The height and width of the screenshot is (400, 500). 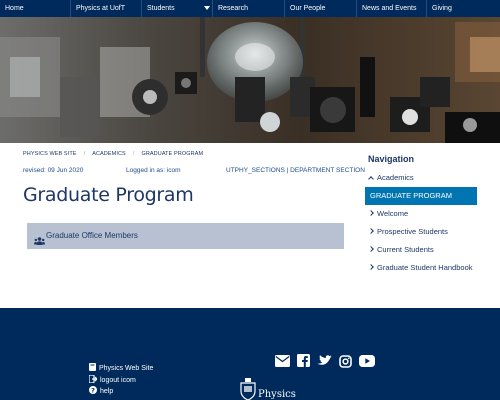 I want to click on nav-research-label: Research, so click(x=233, y=8).